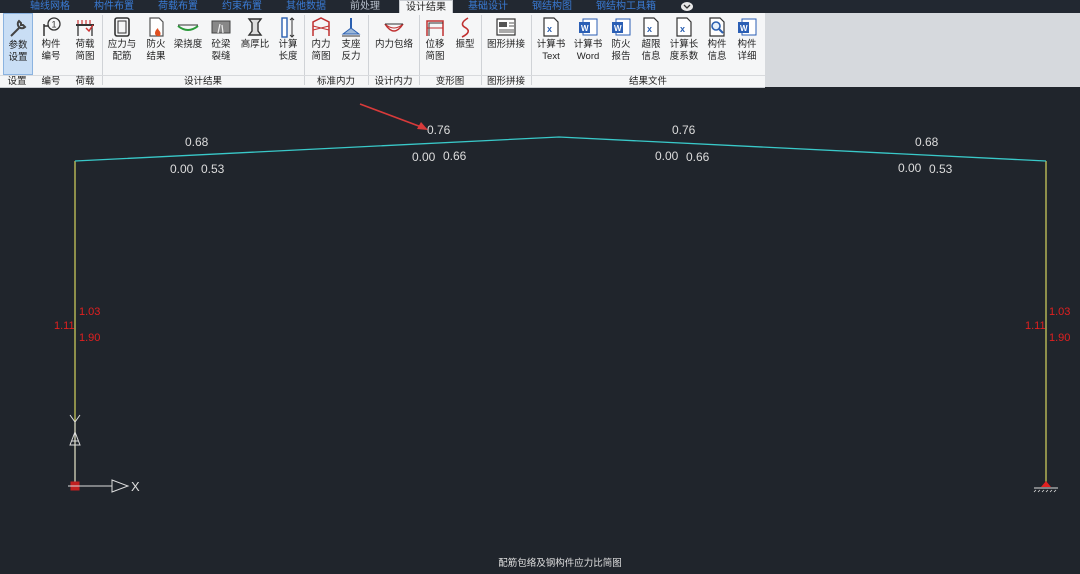 This screenshot has width=1080, height=574. I want to click on stress-ratio-button: 应力与 配筋, so click(122, 44).